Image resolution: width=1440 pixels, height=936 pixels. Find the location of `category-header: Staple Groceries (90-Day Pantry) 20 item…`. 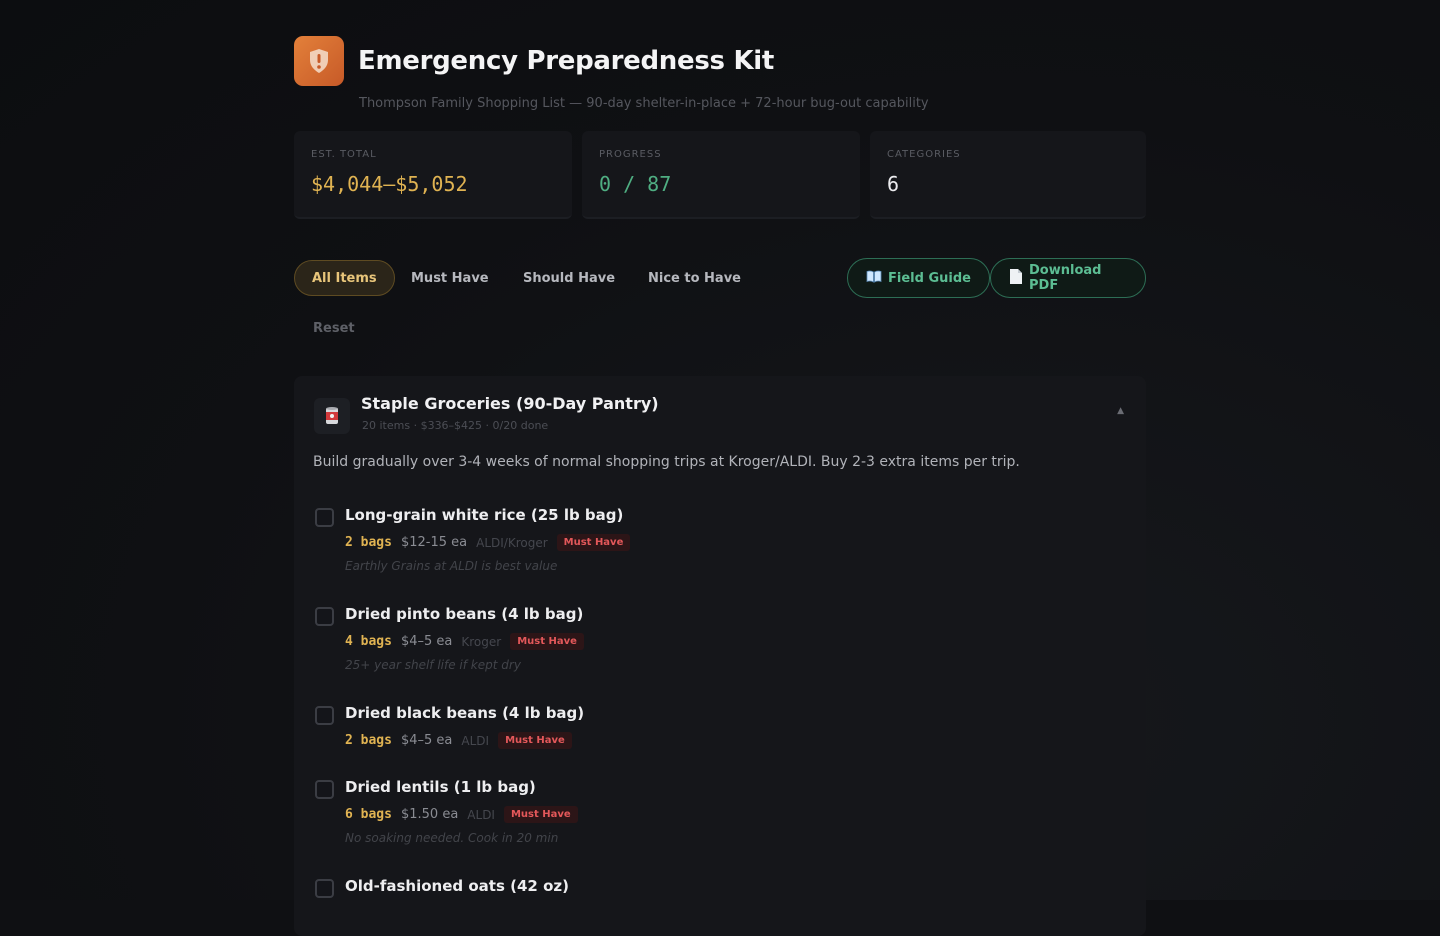

category-header: Staple Groceries (90-Day Pantry) 20 item… is located at coordinates (720, 412).